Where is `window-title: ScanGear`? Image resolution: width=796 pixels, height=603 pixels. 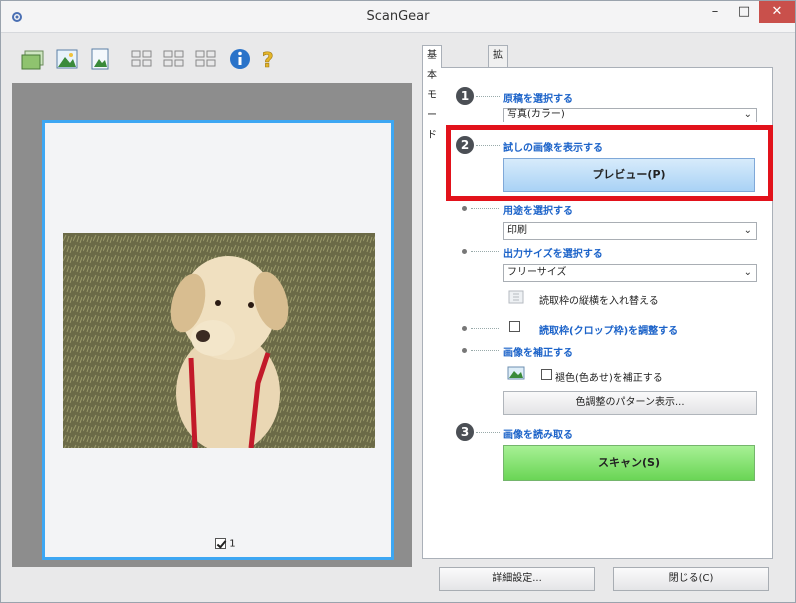
window-title: ScanGear is located at coordinates (398, 16).